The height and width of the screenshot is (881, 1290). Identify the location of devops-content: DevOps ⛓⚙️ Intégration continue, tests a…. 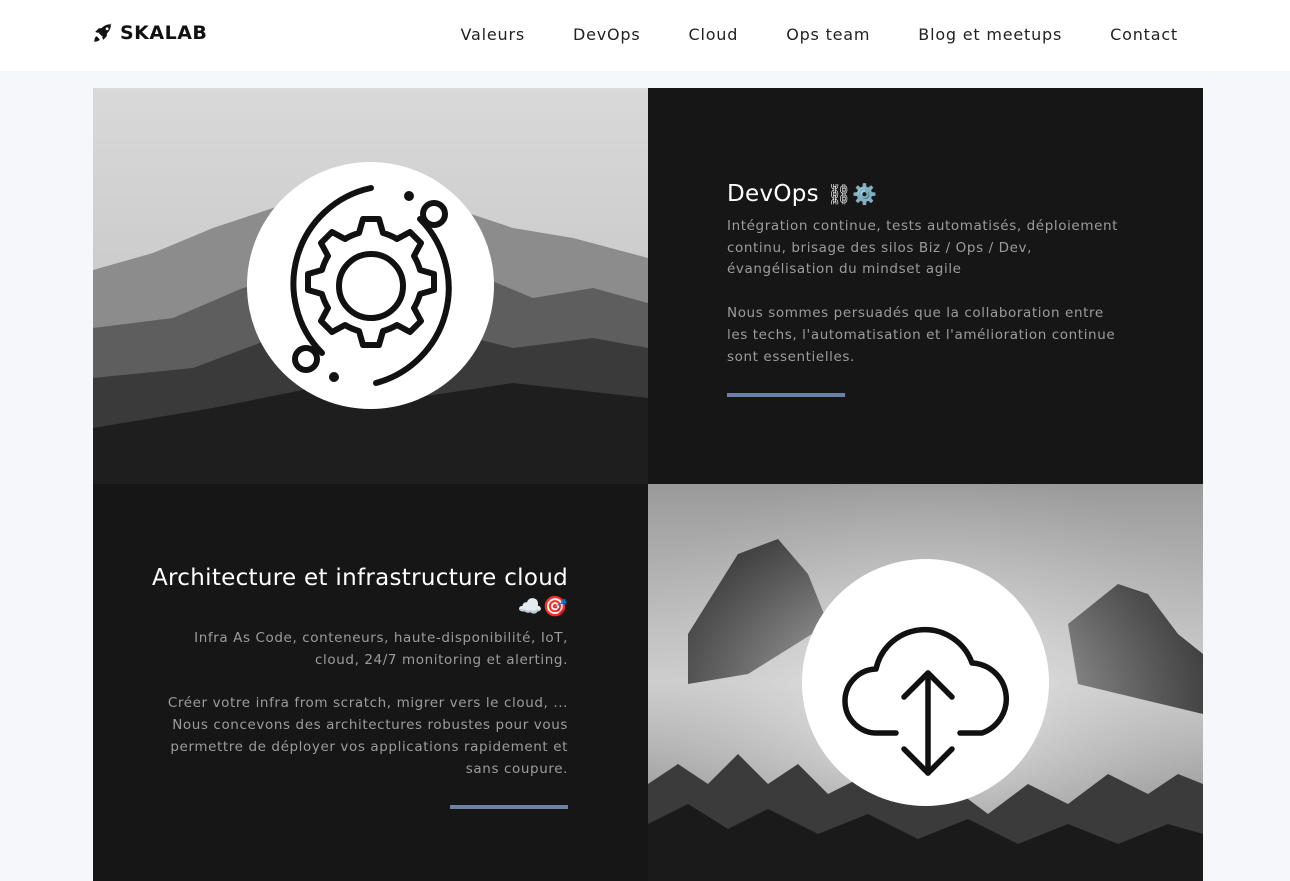
(927, 289).